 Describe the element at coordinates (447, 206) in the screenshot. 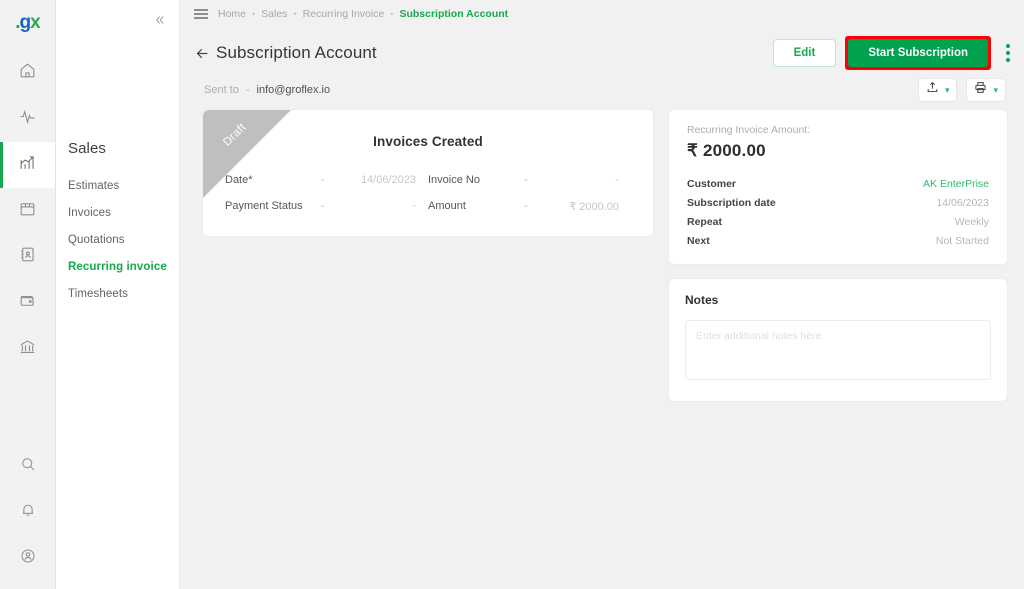

I see `amount-label: Amount` at that location.